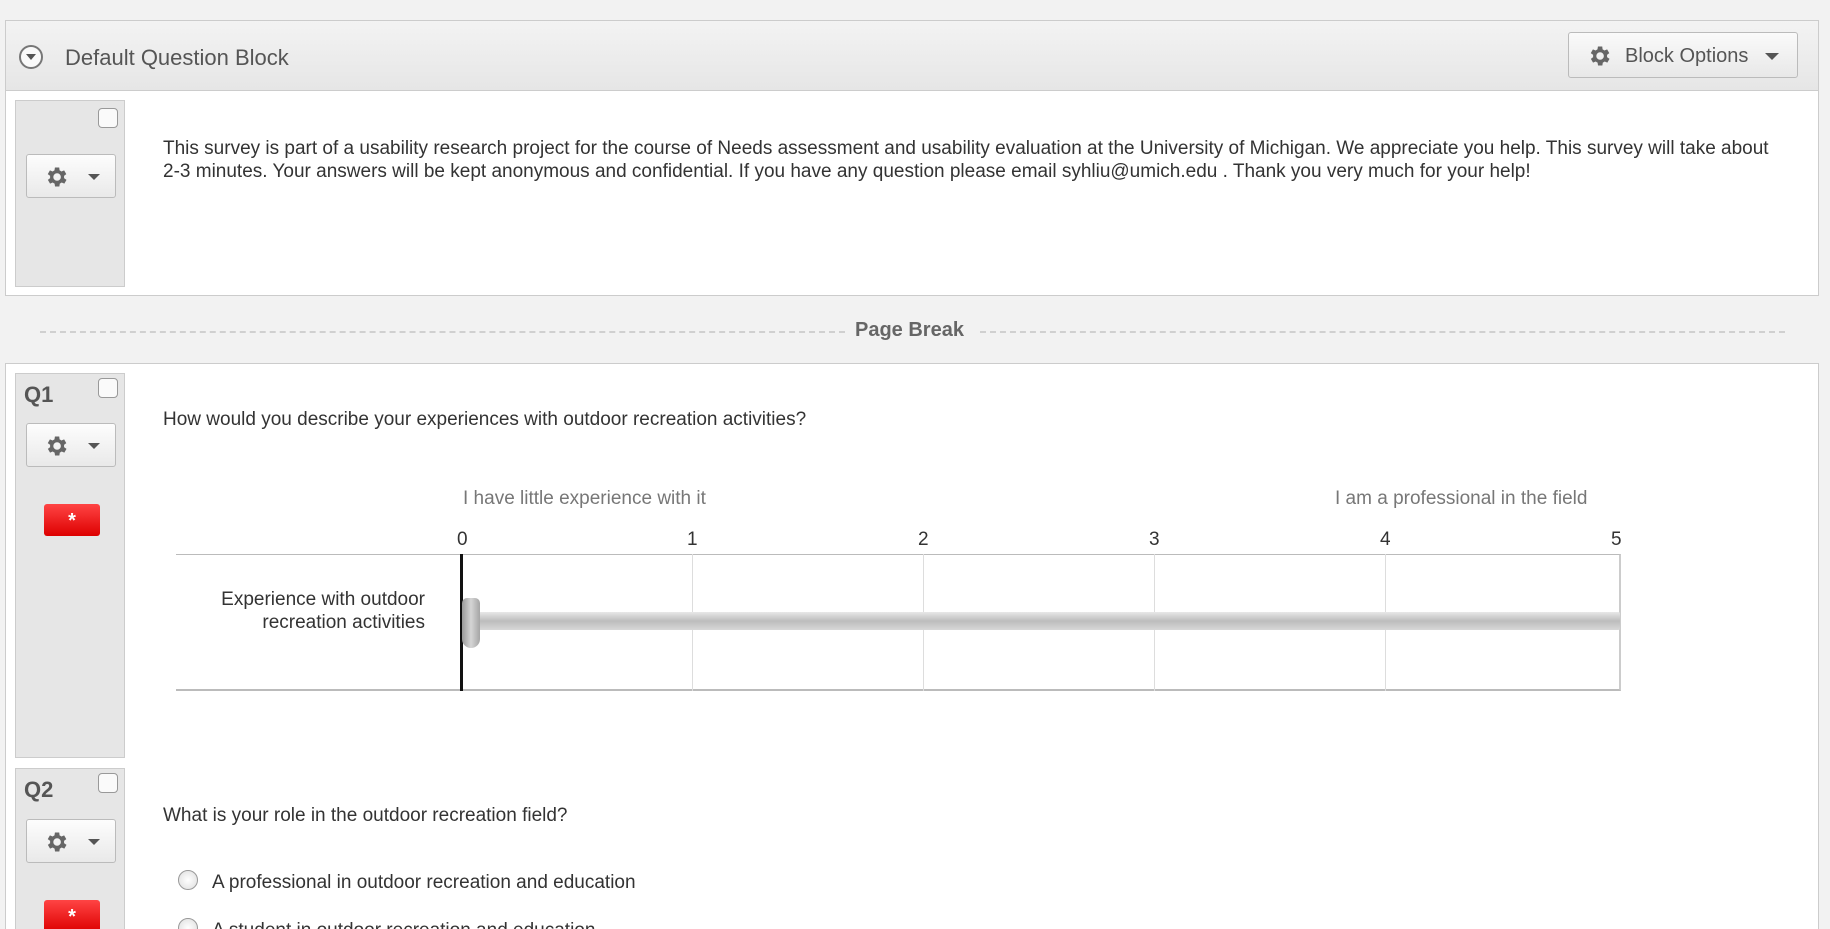 This screenshot has width=1830, height=929. I want to click on slider-tick-label: 1, so click(692, 539).